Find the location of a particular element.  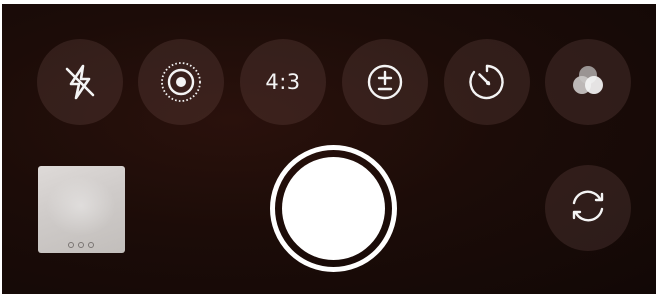

shutter-inner-circle is located at coordinates (333, 208).